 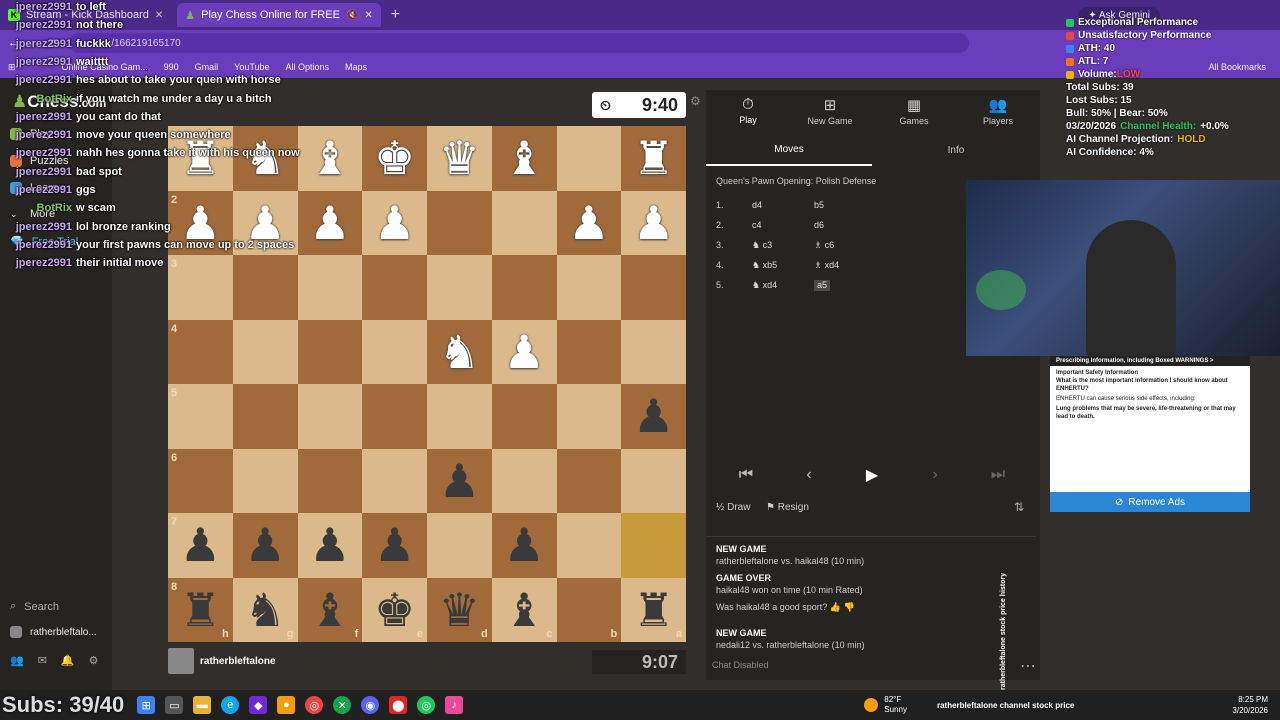 What do you see at coordinates (733, 507) in the screenshot?
I see `draw-button: ½ Draw` at bounding box center [733, 507].